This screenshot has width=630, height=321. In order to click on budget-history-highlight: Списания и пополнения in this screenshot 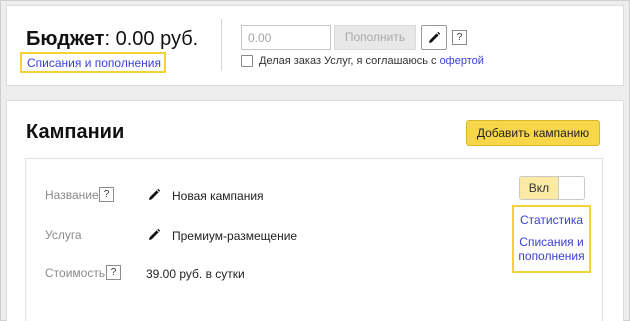, I will do `click(93, 62)`.